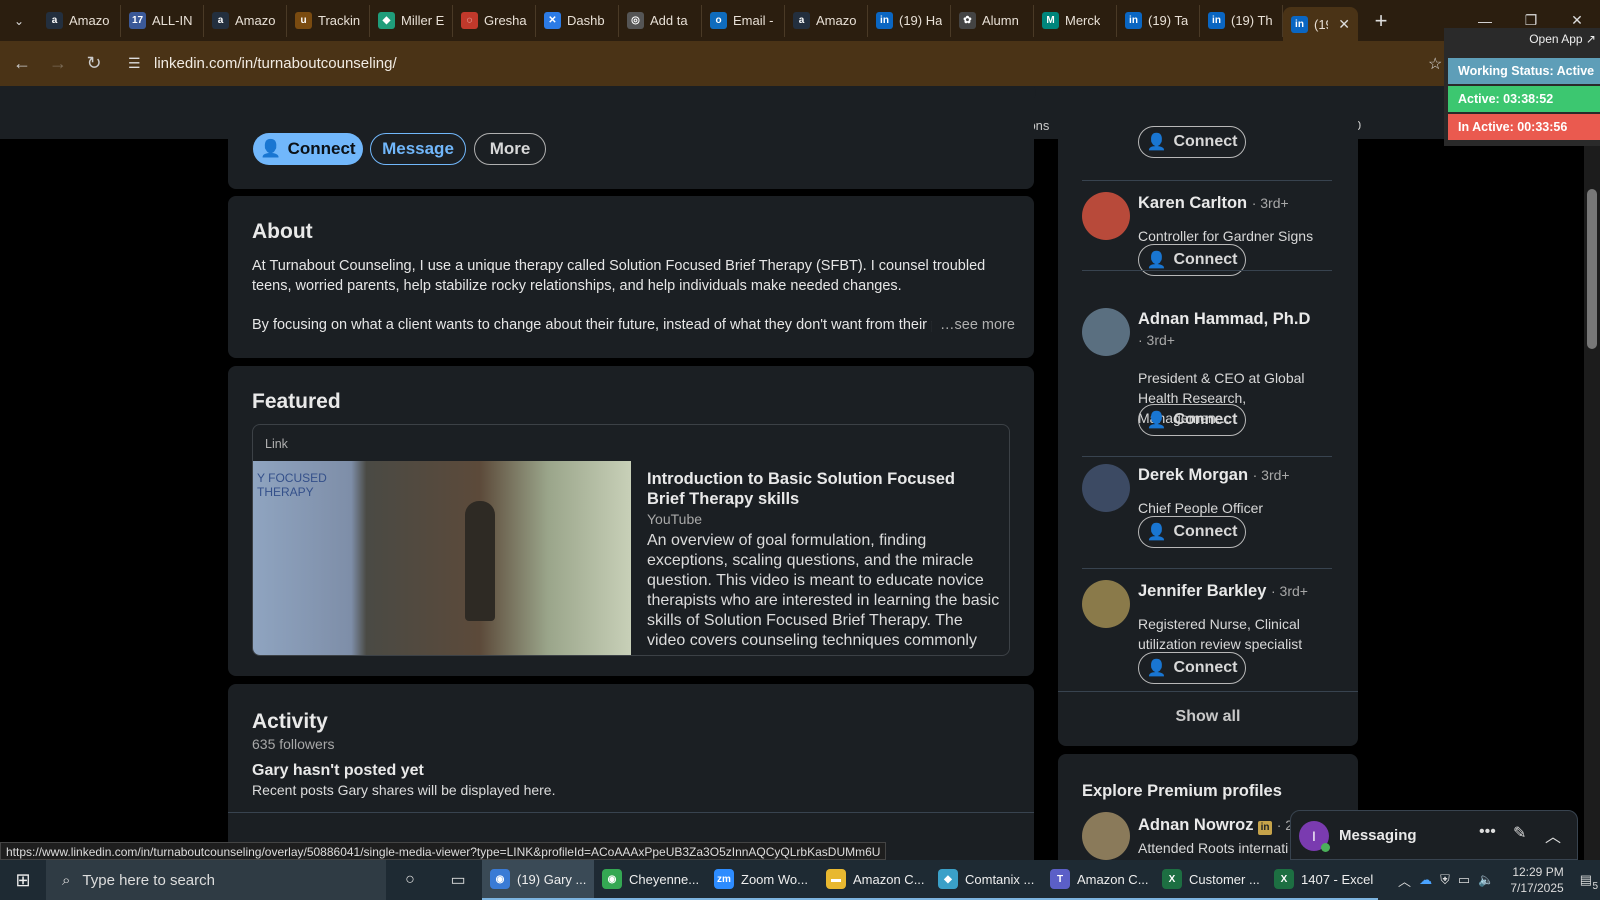  Describe the element at coordinates (743, 20) in the screenshot. I see `browser-tab: o Email -` at that location.